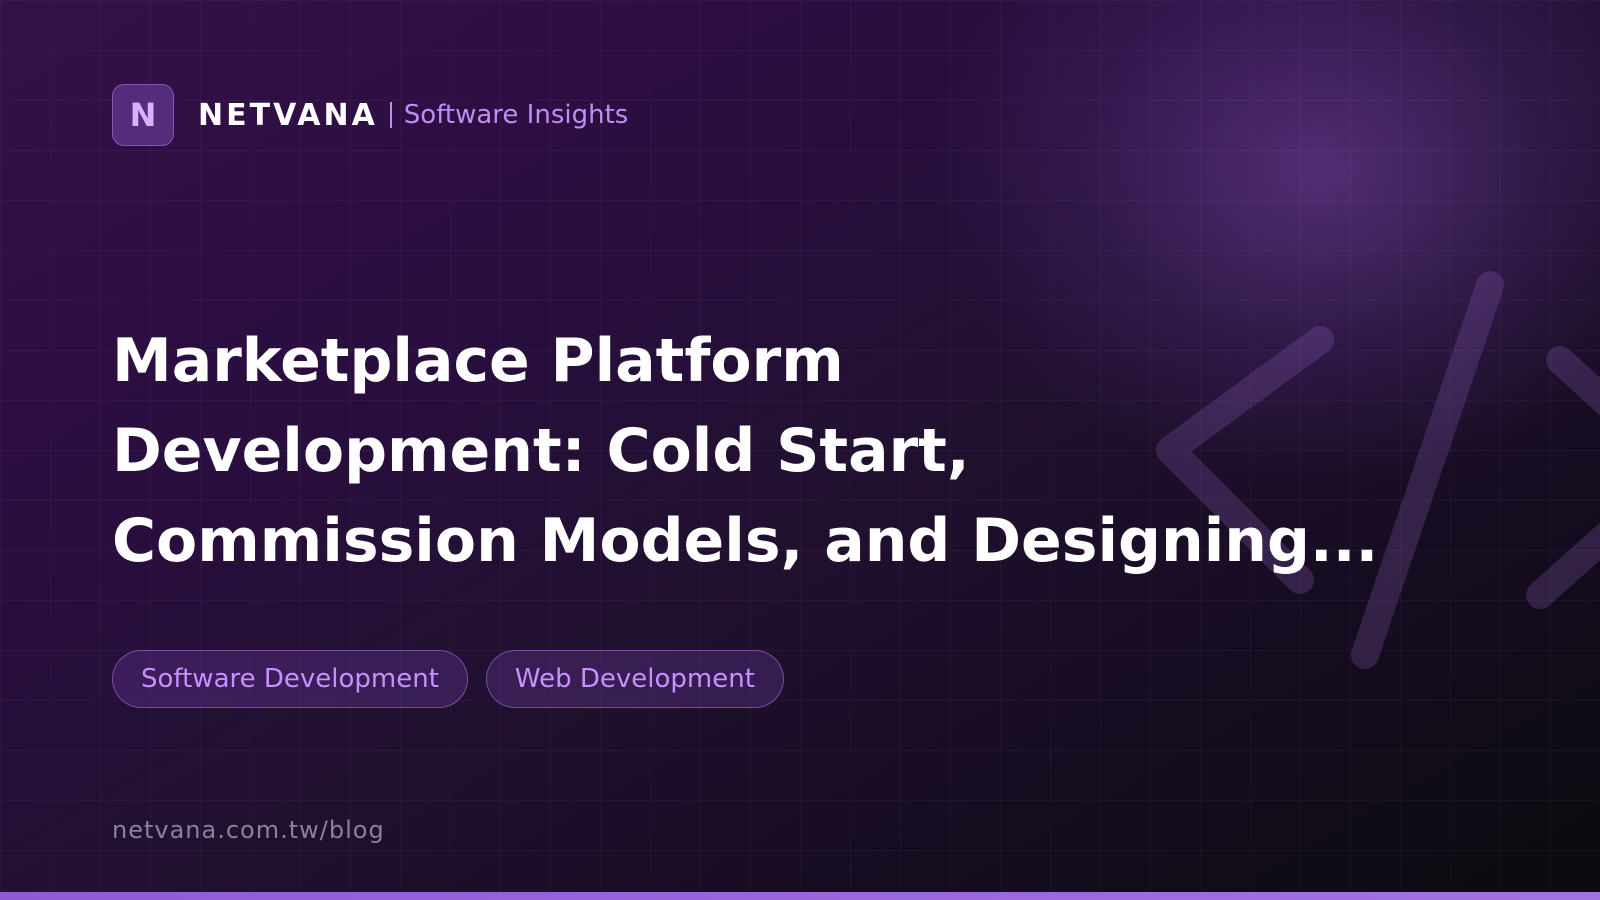 The image size is (1600, 900). I want to click on bottom-accent-bar, so click(800, 896).